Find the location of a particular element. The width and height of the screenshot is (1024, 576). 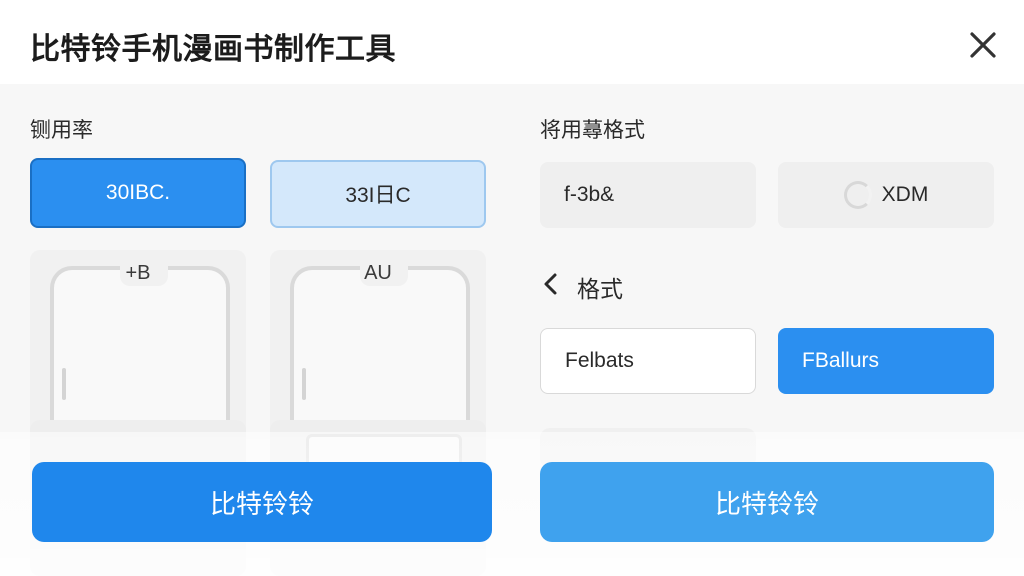

secondary-action-label: 比特铃铃 is located at coordinates (766, 503).